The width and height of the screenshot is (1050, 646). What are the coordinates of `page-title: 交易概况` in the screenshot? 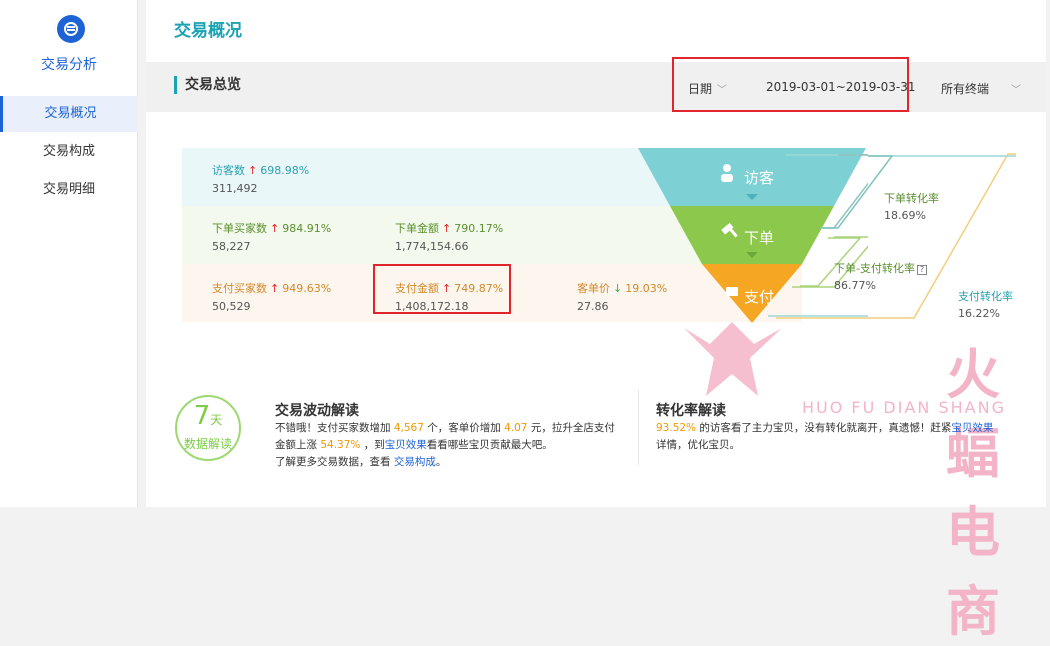 It's located at (208, 31).